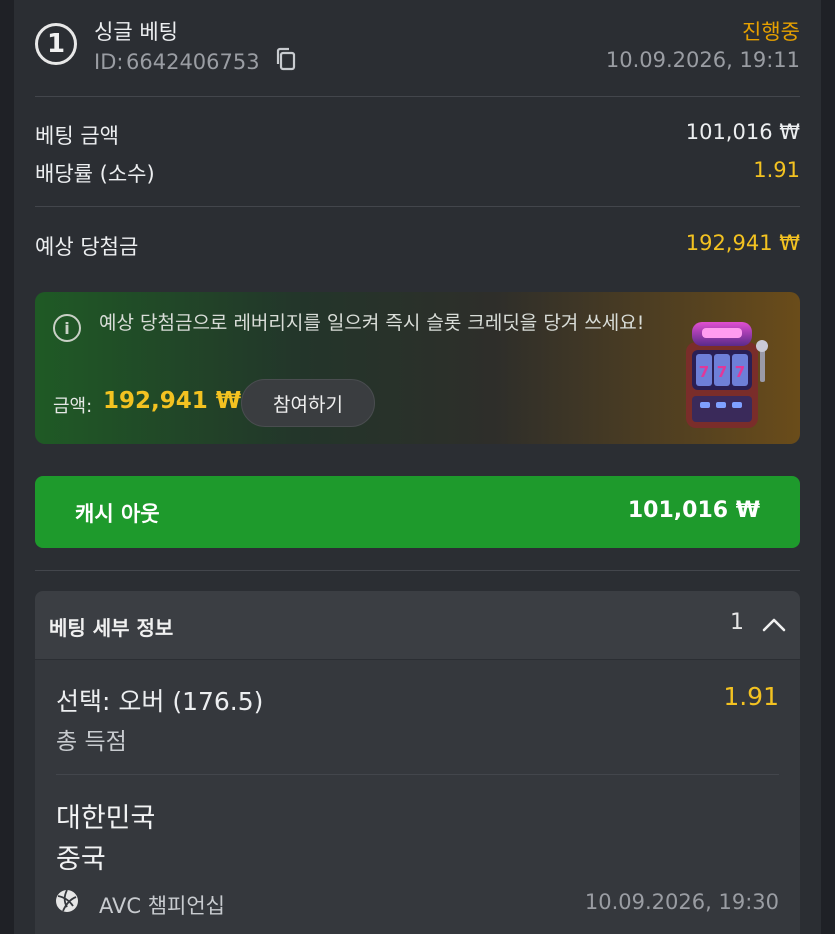 Image resolution: width=835 pixels, height=934 pixels. Describe the element at coordinates (111, 628) in the screenshot. I see `bet-details-title: 베팅 세부 정보` at that location.